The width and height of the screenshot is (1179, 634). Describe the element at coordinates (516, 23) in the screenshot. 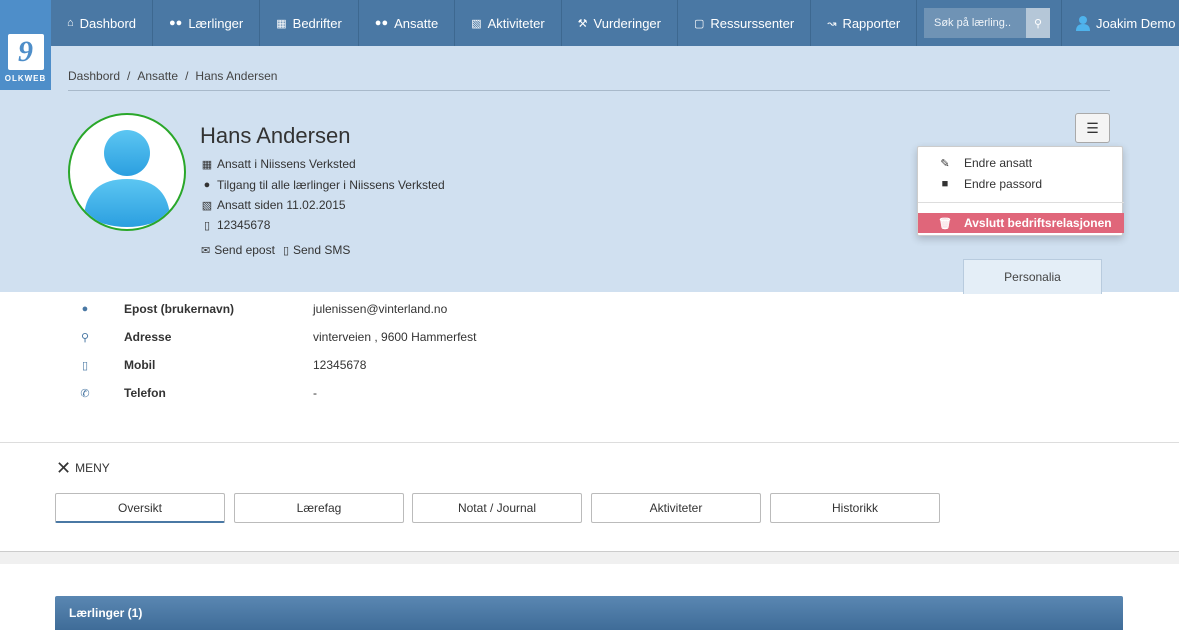

I see `nav-label: Aktiviteter` at that location.